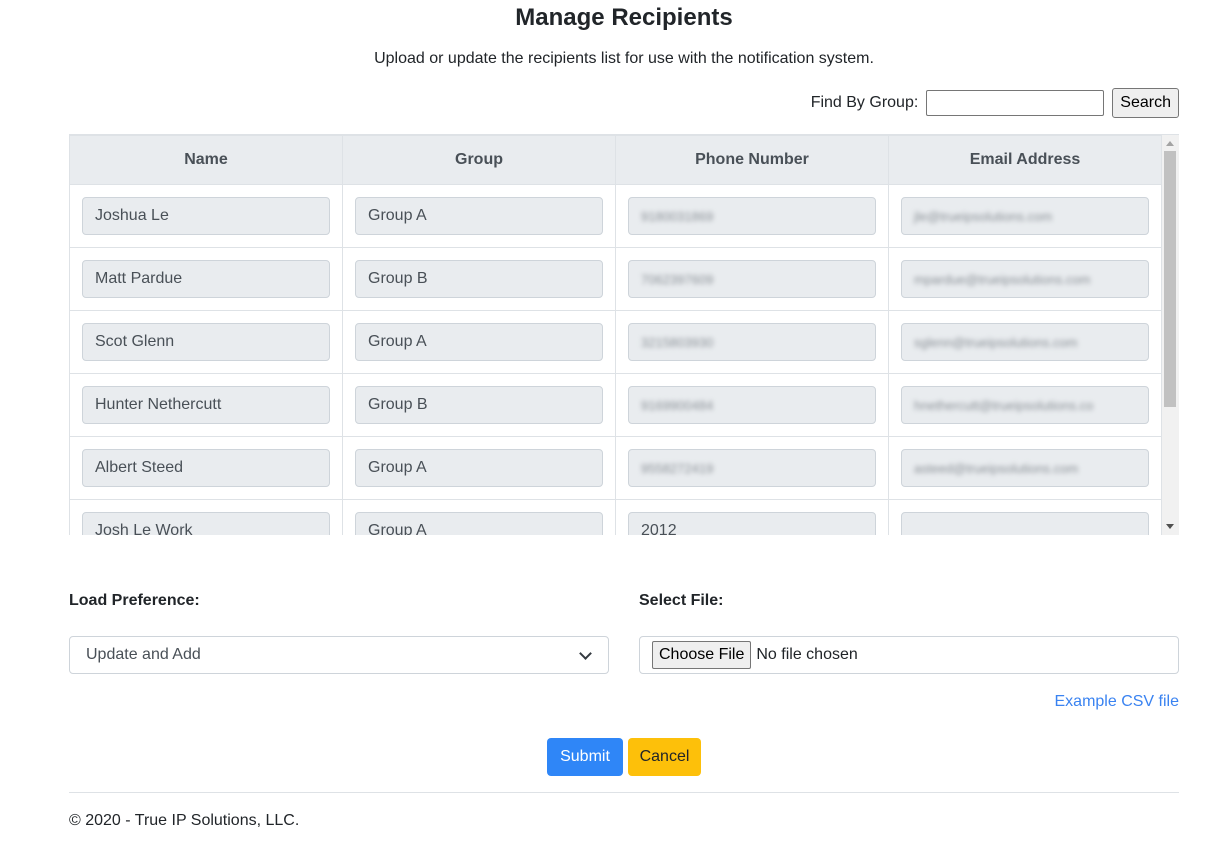  What do you see at coordinates (983, 216) in the screenshot?
I see `email-field-value: jle@trueipsolutions.com` at bounding box center [983, 216].